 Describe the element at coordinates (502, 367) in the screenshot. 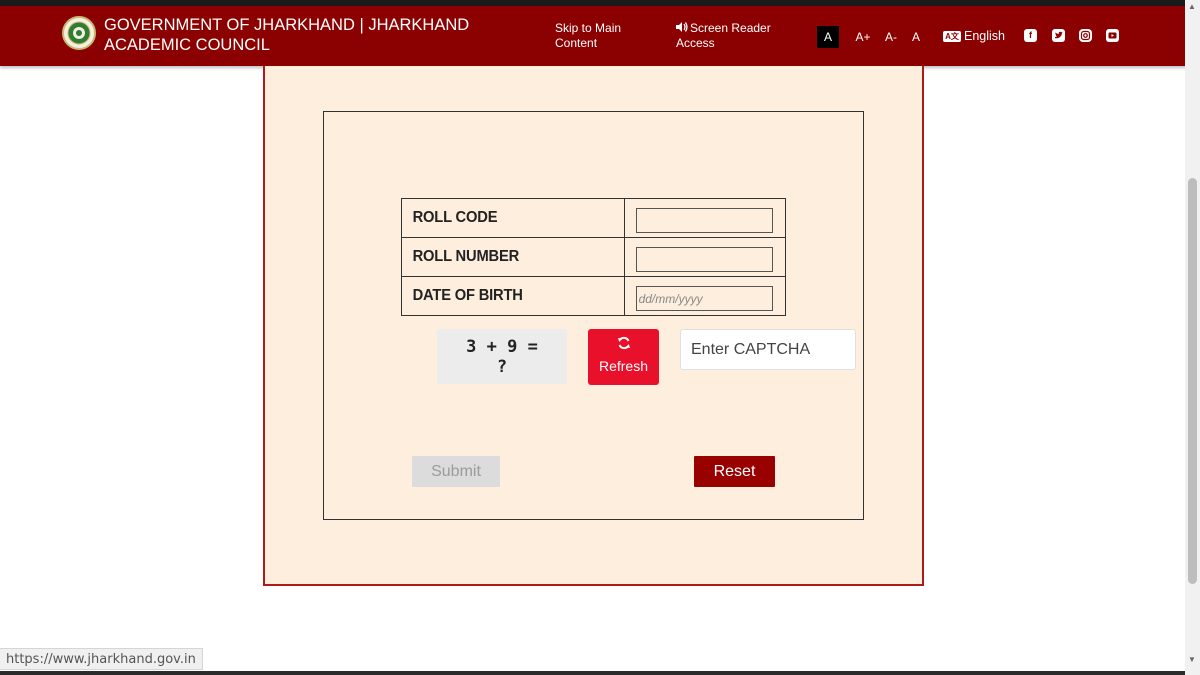

I see `captcha-question-mark: ?` at that location.